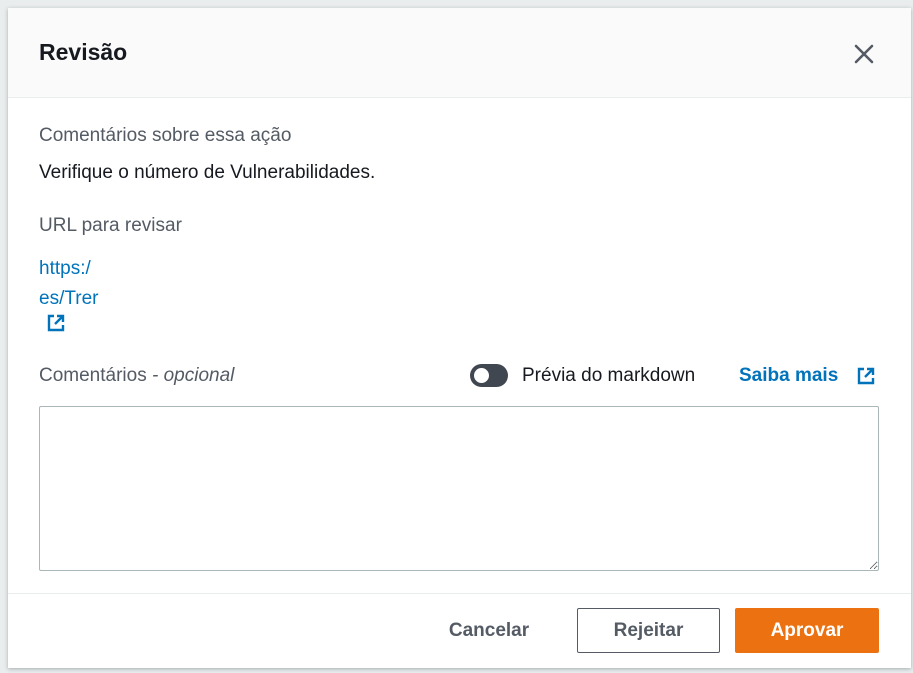 This screenshot has height=673, width=913. What do you see at coordinates (489, 630) in the screenshot?
I see `cancel-button: Cancelar` at bounding box center [489, 630].